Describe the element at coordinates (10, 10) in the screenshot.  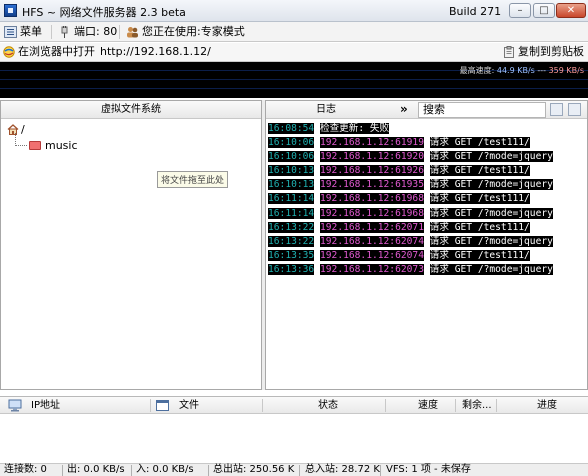
I see `app-icon` at that location.